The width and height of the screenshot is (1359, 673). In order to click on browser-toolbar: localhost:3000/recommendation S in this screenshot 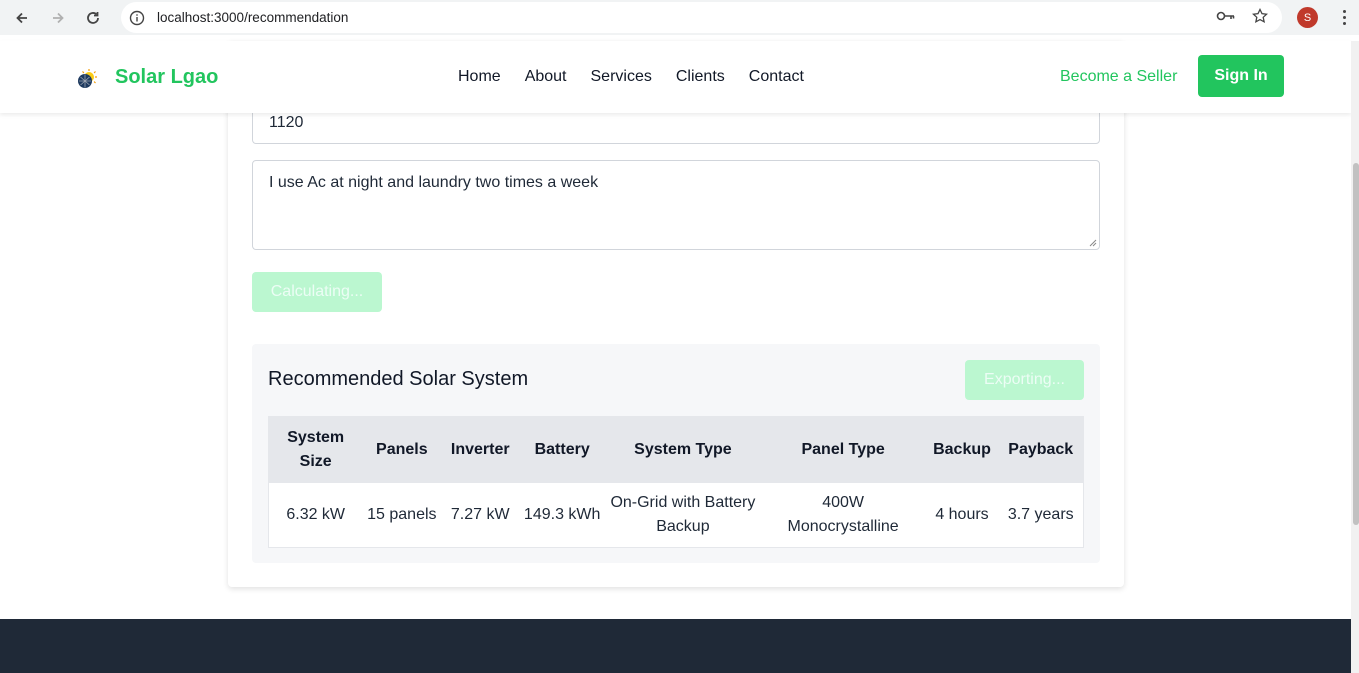, I will do `click(679, 17)`.